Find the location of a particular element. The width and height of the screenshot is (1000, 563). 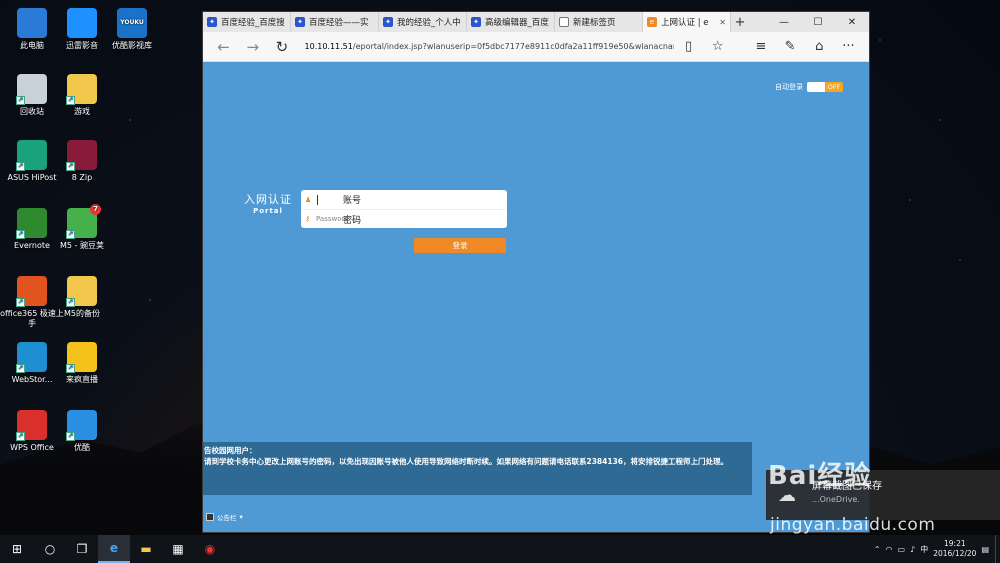

desktop-icon-label: 8 Zip is located at coordinates (82, 177).